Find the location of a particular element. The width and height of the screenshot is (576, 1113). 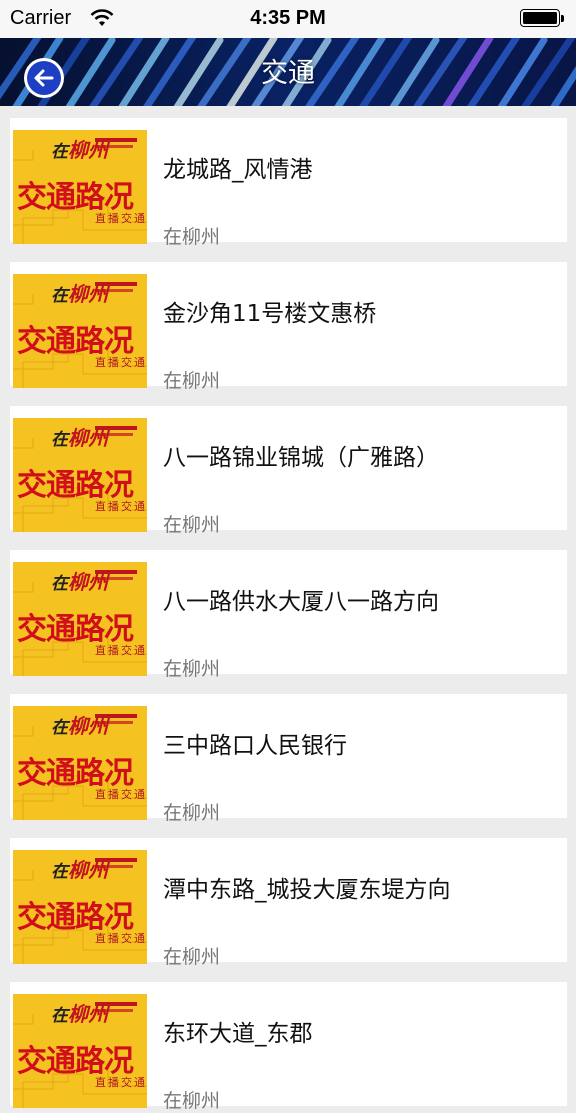

list-item-1: 在柳州 交通路况 直播交通 龙城路_风情港 在柳州 is located at coordinates (288, 183).